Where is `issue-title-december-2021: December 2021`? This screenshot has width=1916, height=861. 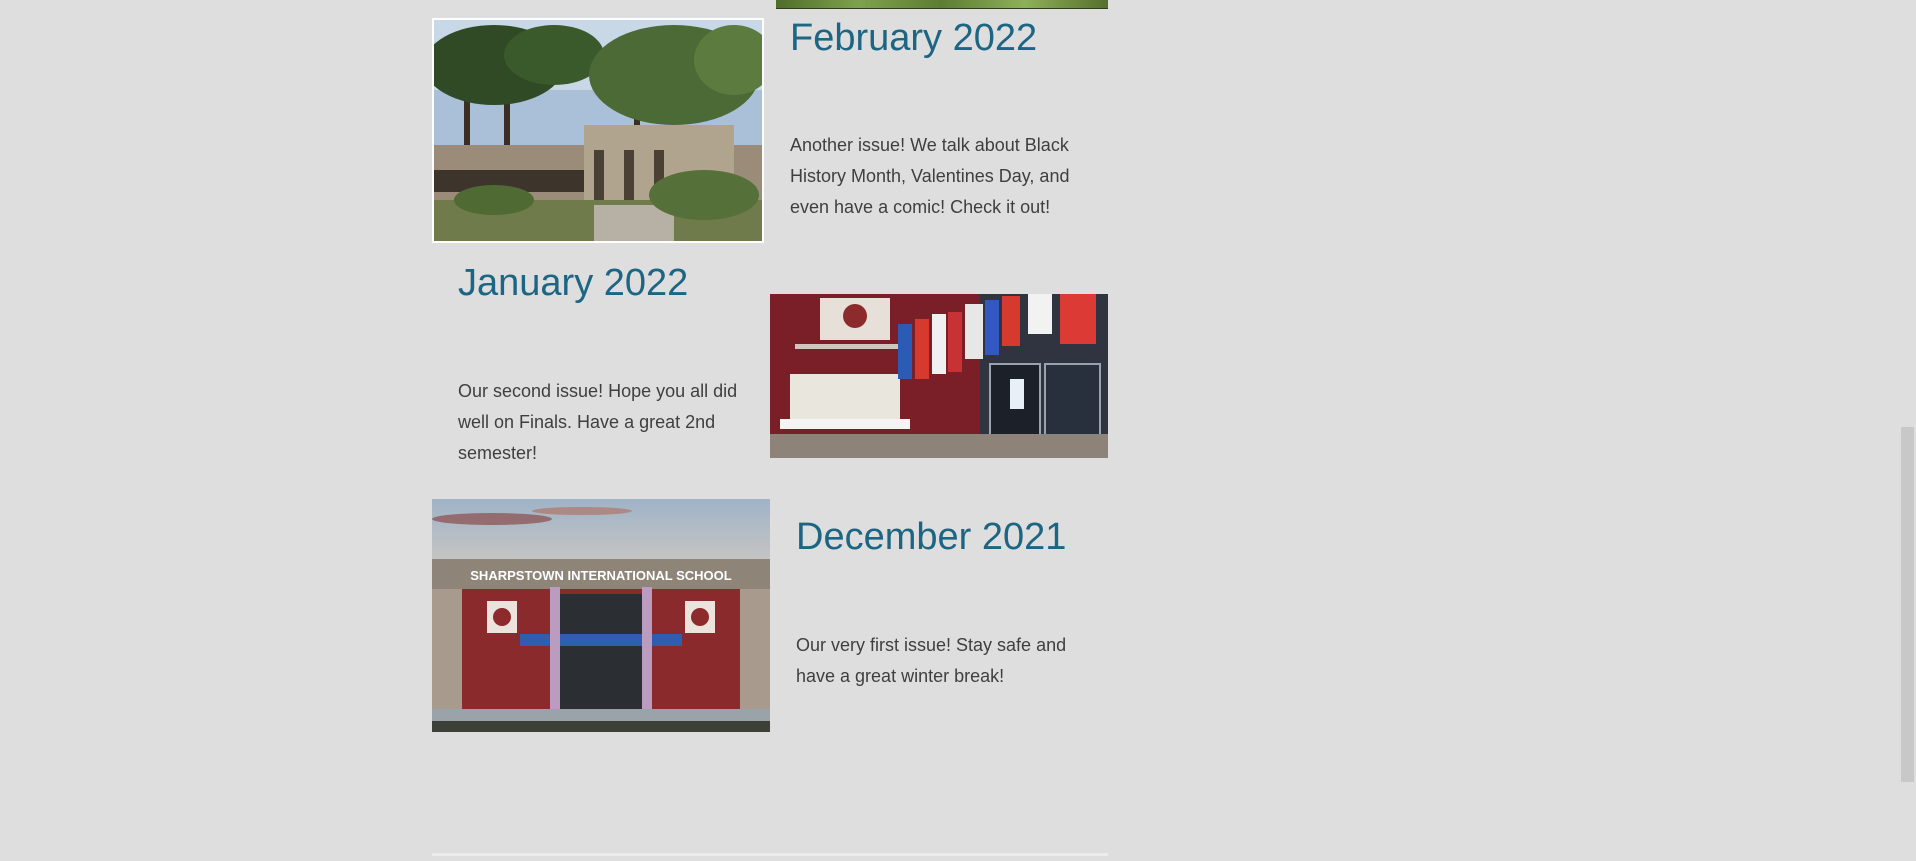 issue-title-december-2021: December 2021 is located at coordinates (931, 537).